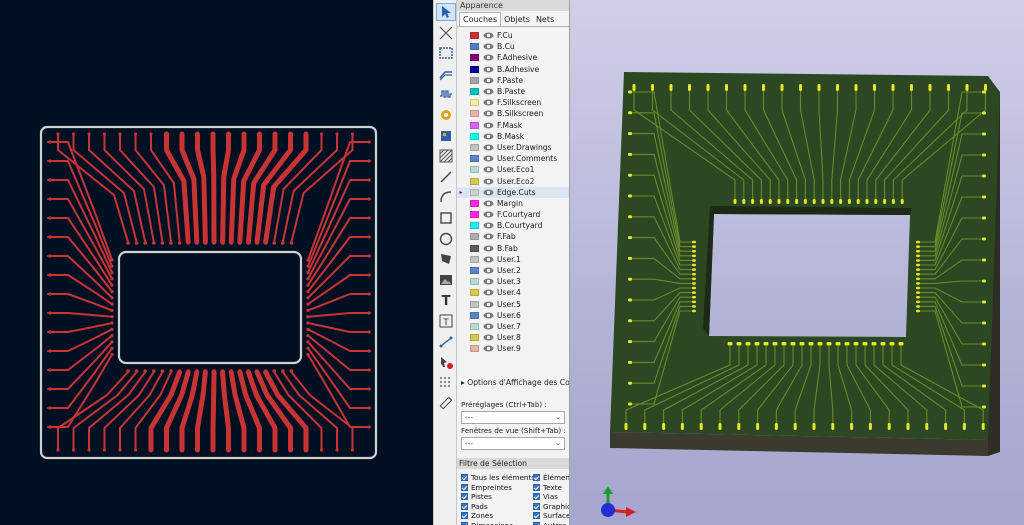 Image resolution: width=1024 pixels, height=525 pixels. Describe the element at coordinates (513, 281) in the screenshot. I see `layer-row: User.3` at that location.